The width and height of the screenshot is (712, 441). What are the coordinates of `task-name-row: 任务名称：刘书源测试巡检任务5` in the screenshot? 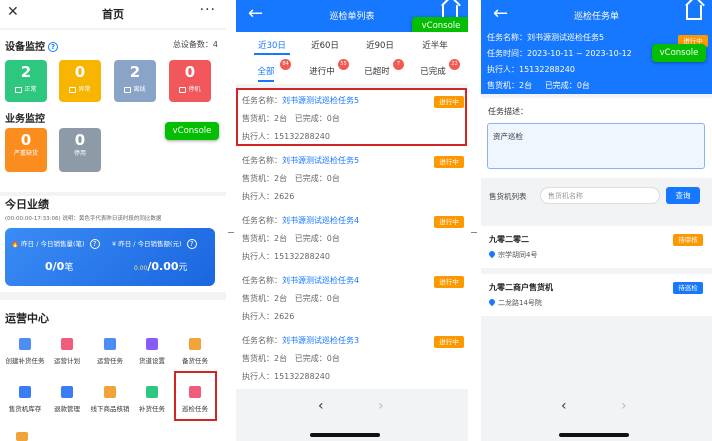 It's located at (545, 37).